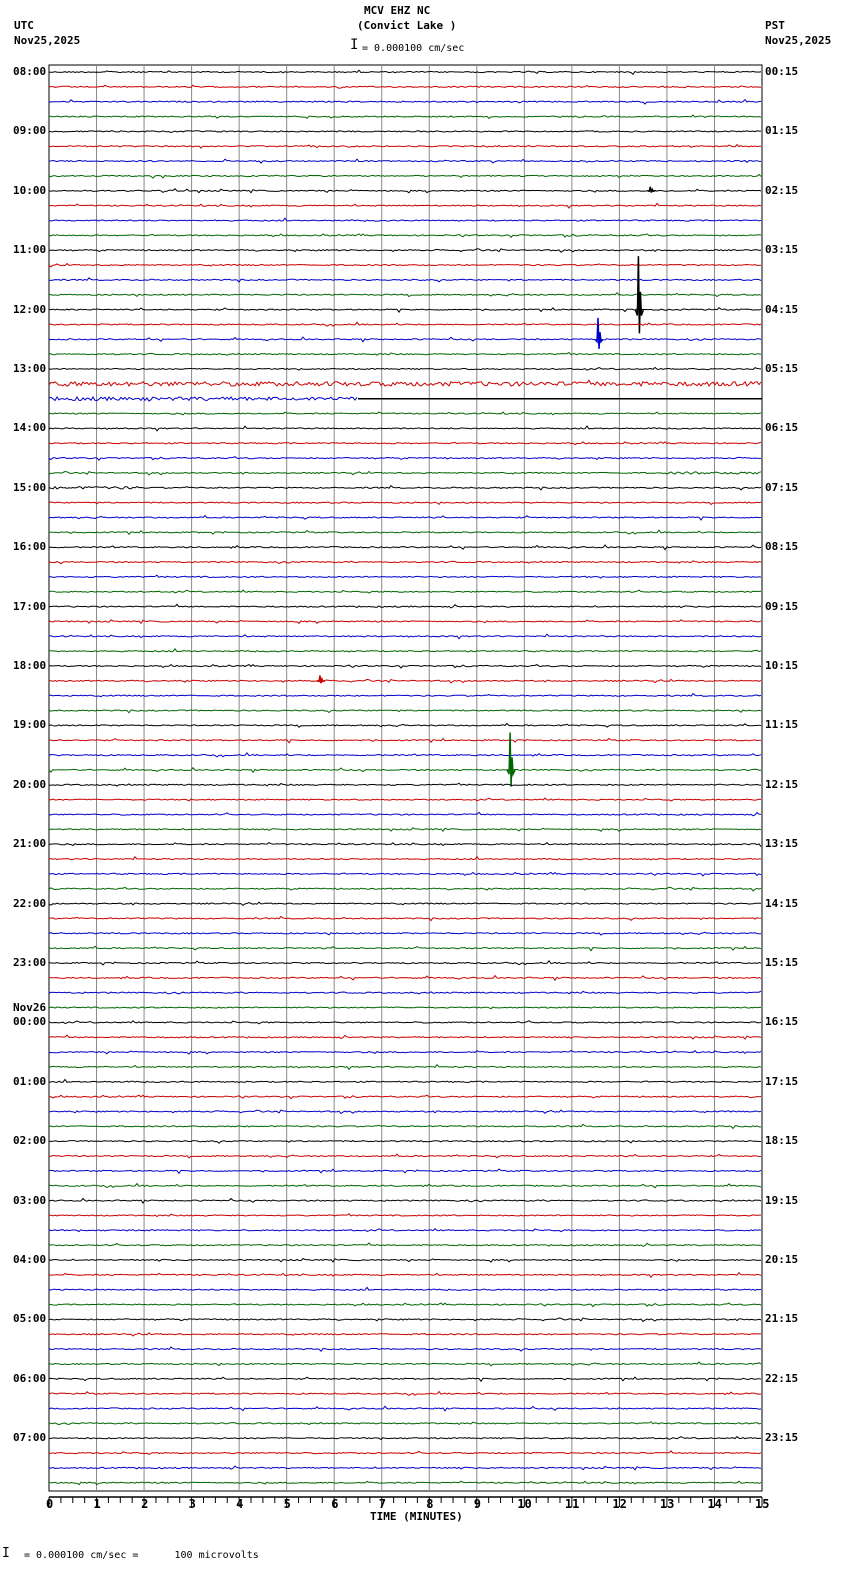  What do you see at coordinates (782, 487) in the screenshot?
I see `pst-hour-label: 07:15` at bounding box center [782, 487].